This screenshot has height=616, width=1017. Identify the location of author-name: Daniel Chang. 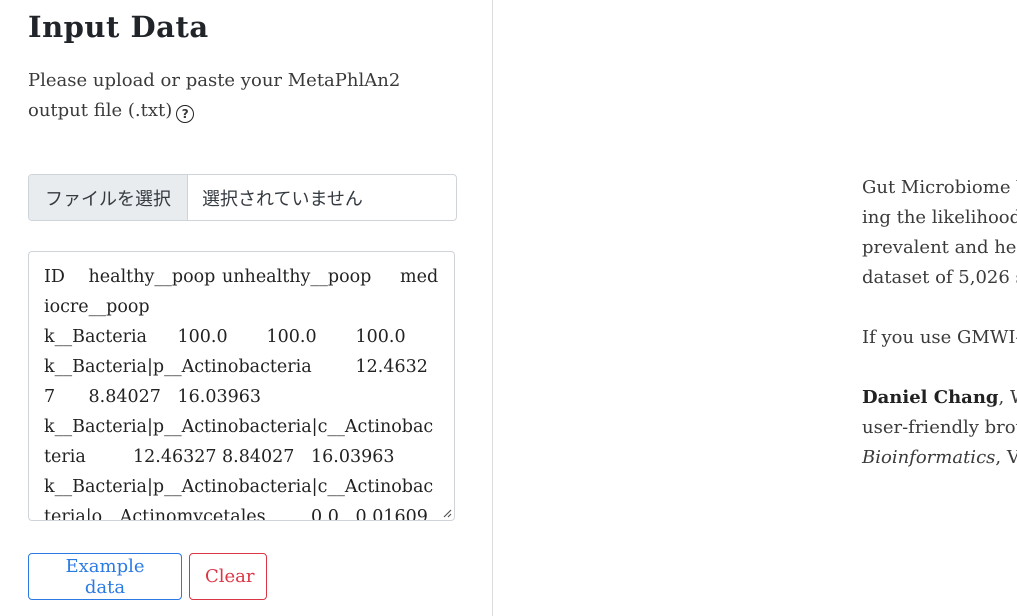
(930, 397).